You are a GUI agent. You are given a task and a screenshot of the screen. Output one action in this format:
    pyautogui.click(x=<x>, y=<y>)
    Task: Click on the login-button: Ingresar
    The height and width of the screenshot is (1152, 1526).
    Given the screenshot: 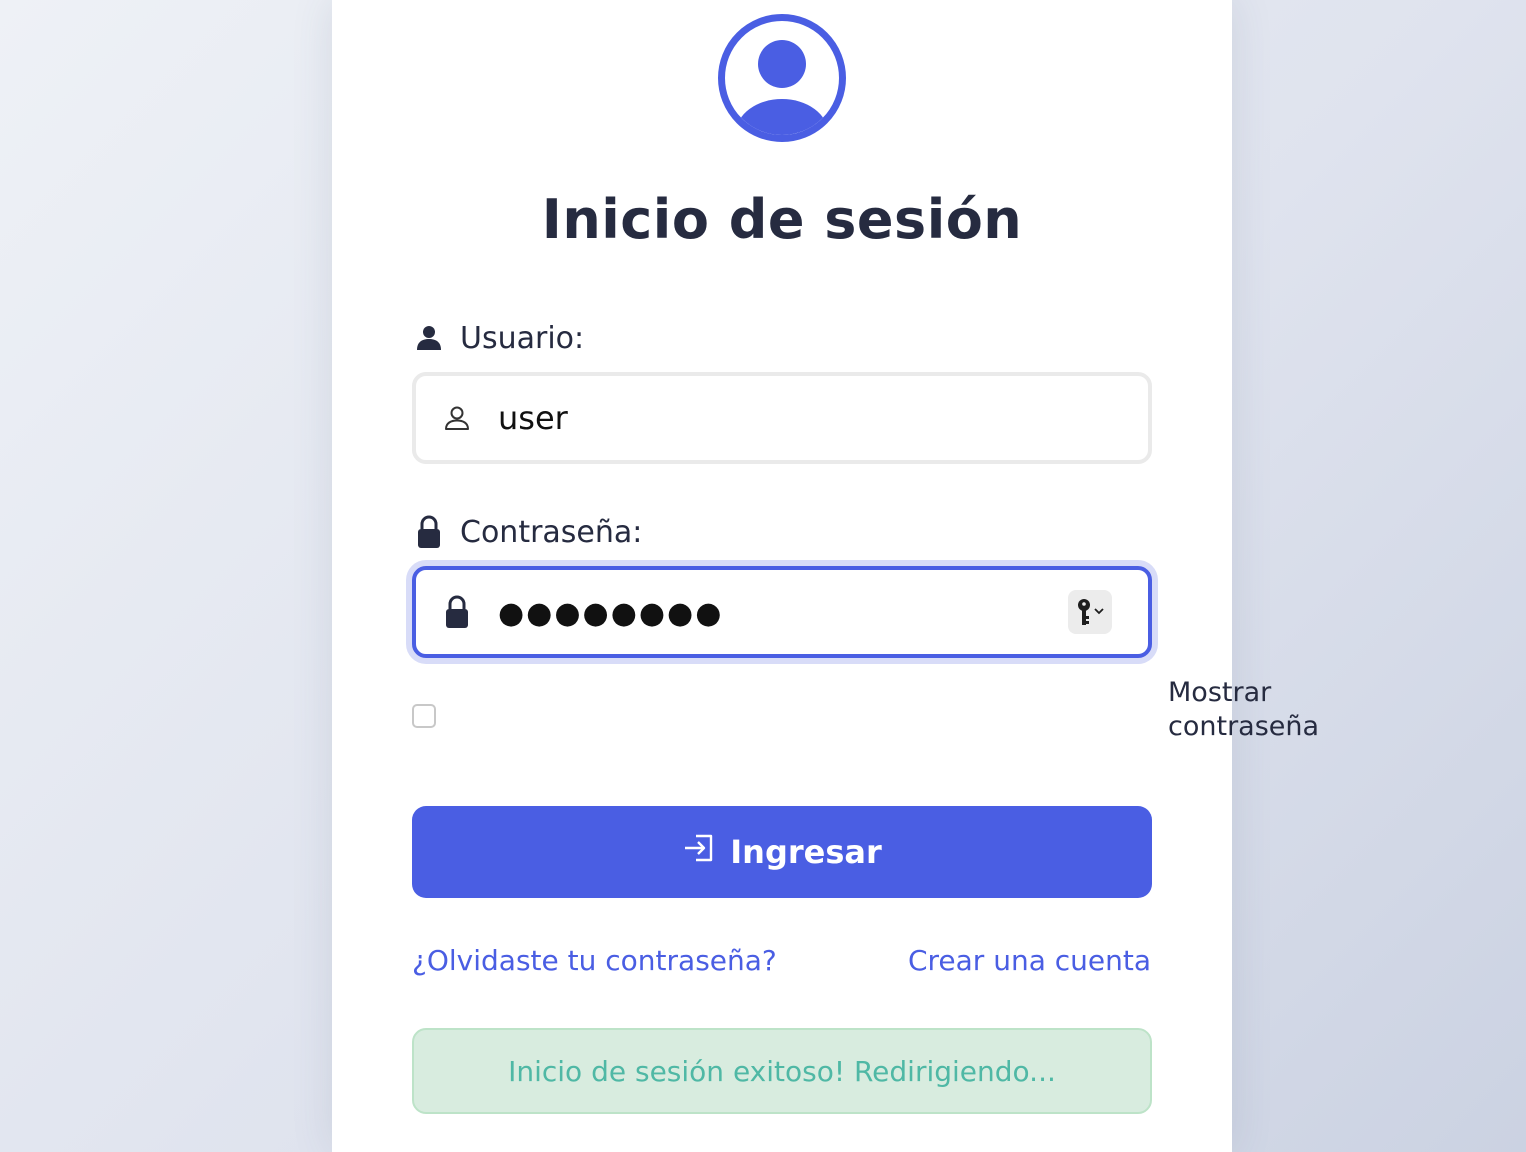 What is the action you would take?
    pyautogui.click(x=782, y=852)
    